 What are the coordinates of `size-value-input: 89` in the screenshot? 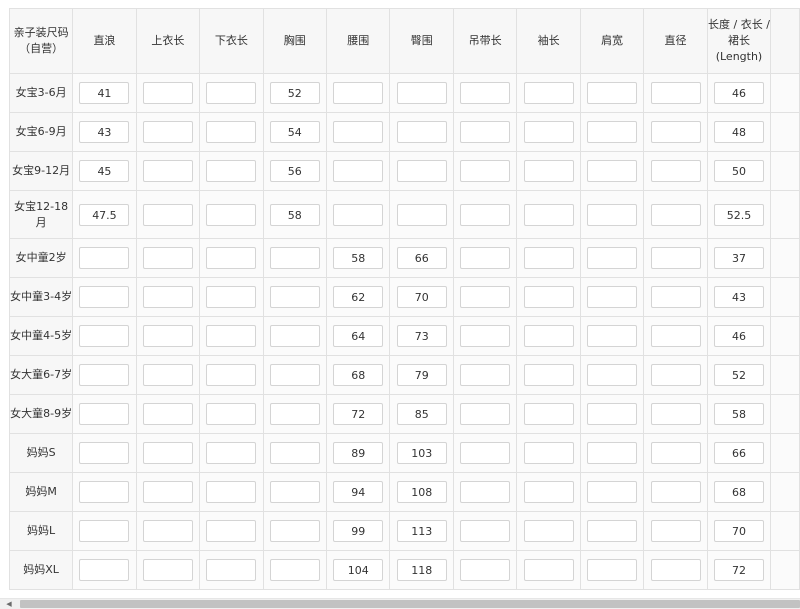 It's located at (358, 453).